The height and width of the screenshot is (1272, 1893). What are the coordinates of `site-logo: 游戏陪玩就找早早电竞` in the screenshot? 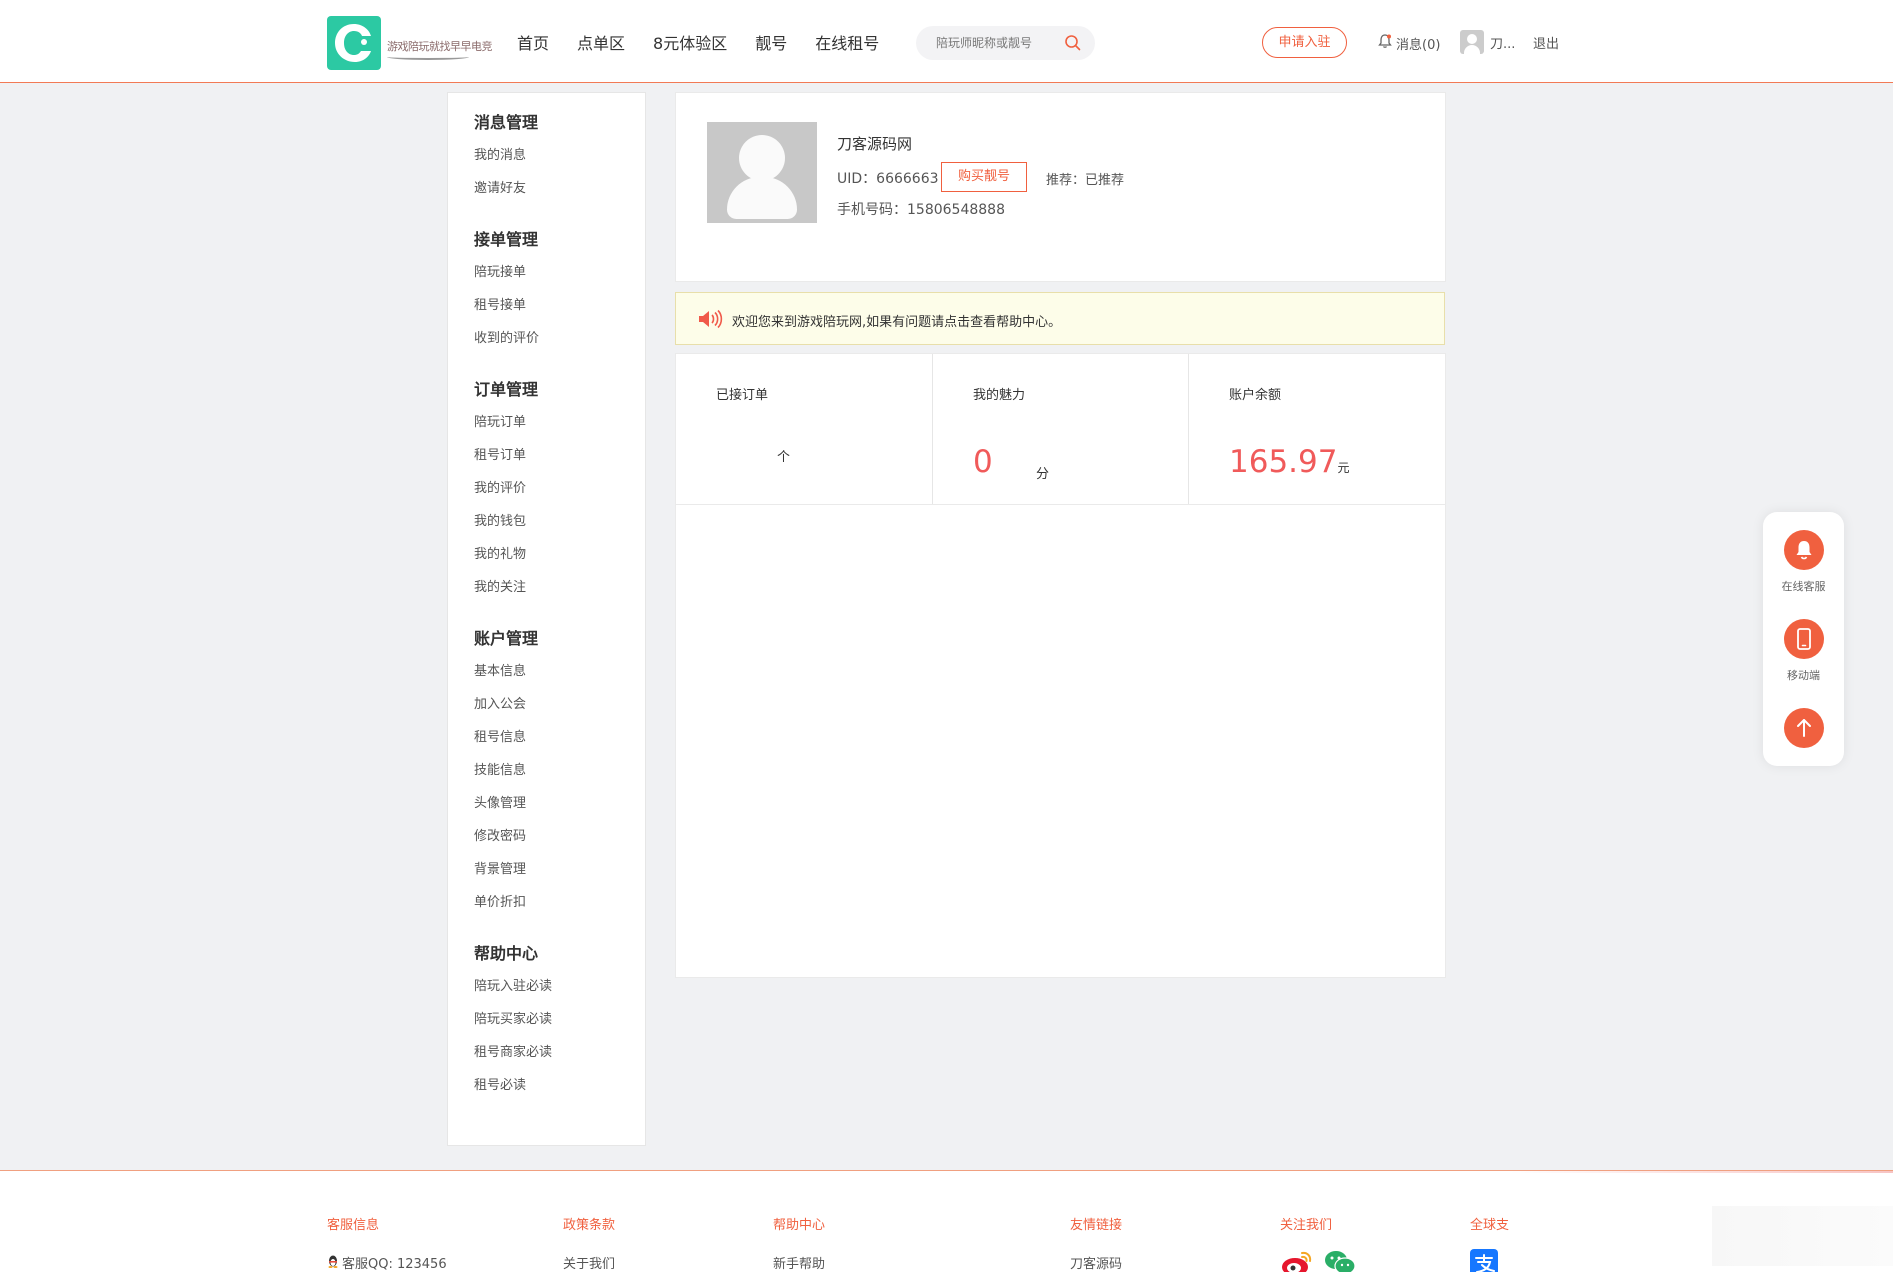 It's located at (410, 43).